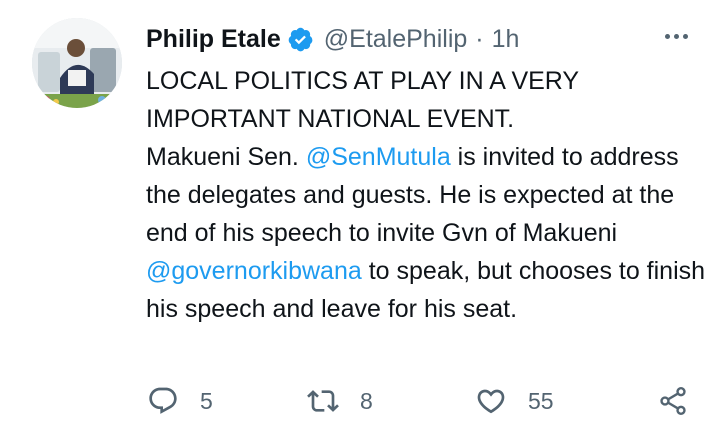  What do you see at coordinates (226, 157) in the screenshot?
I see `tweet-text-a: Makueni Sen.` at bounding box center [226, 157].